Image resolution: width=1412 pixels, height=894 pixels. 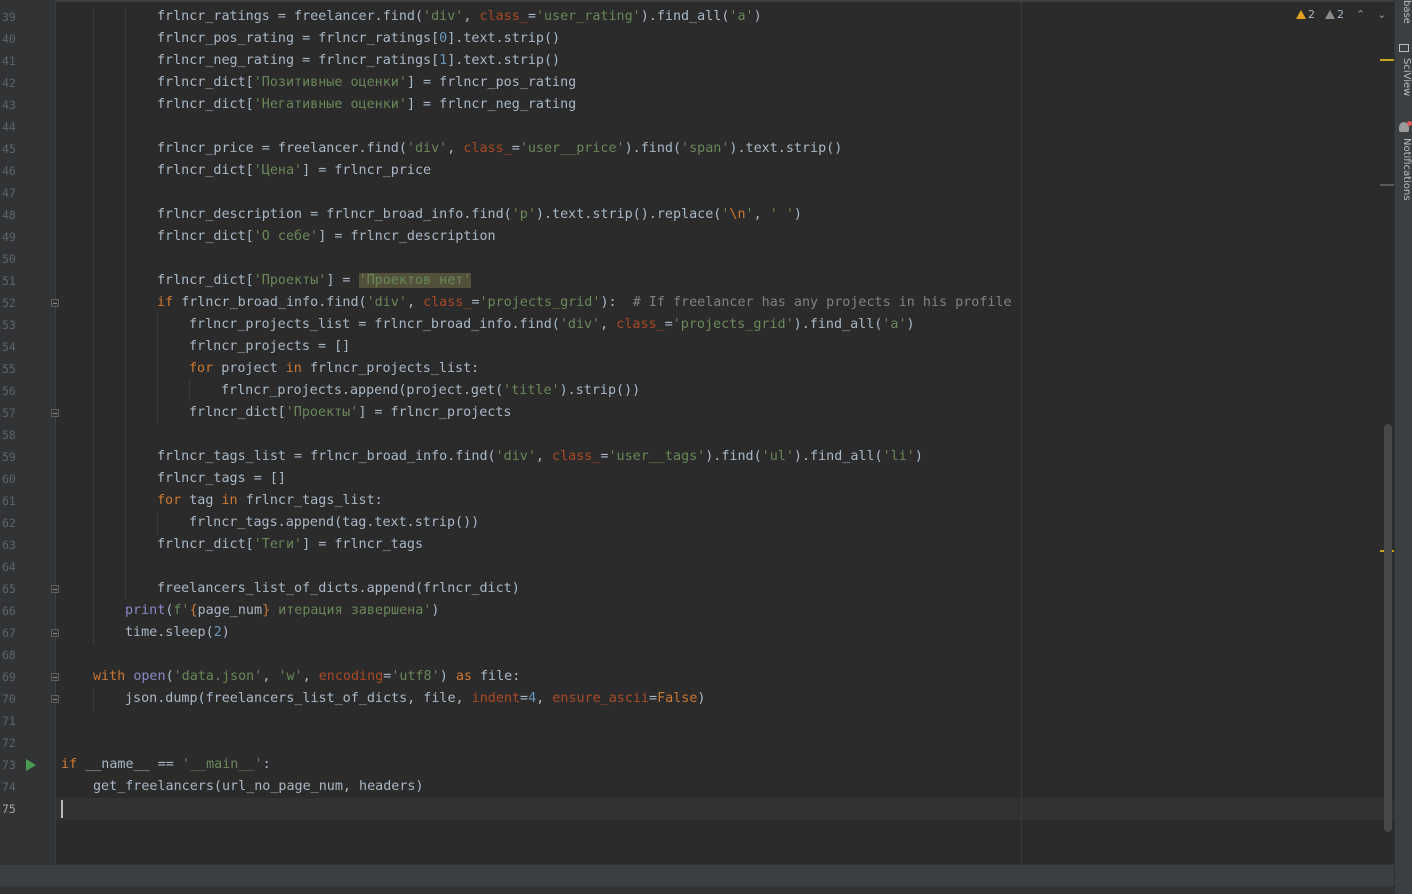 I want to click on line-number: 74, so click(x=10, y=787).